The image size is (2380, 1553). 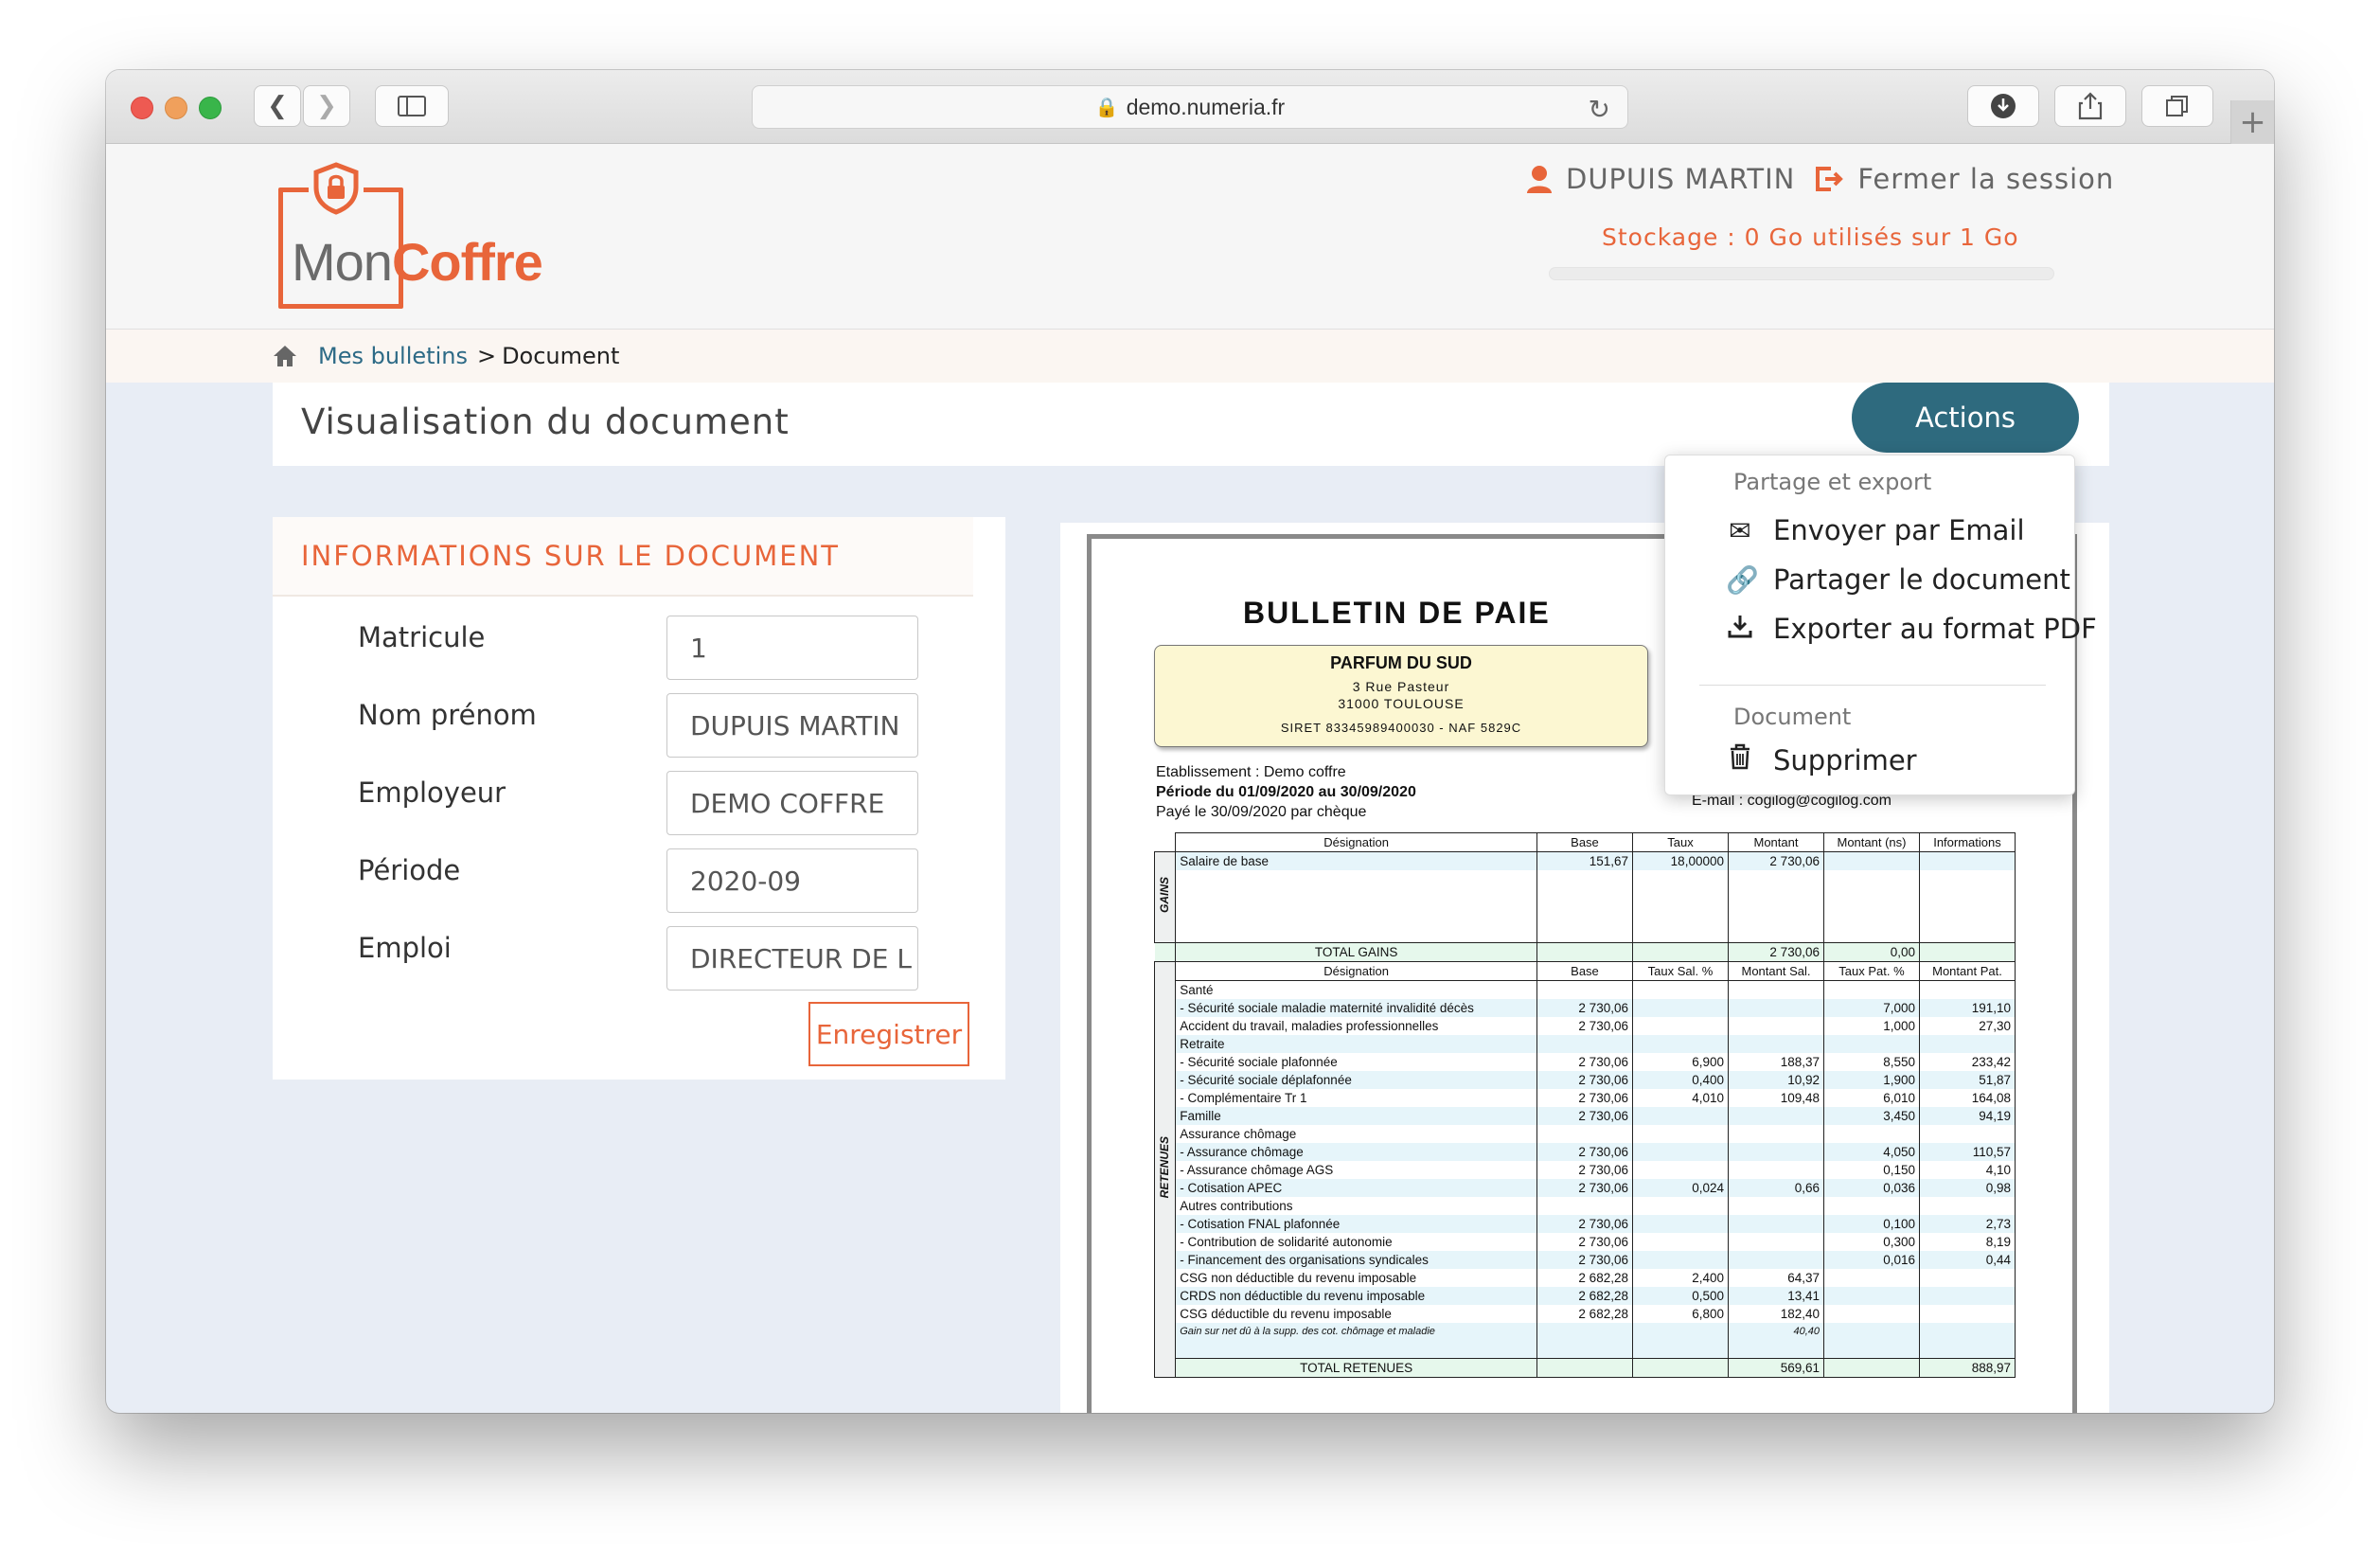 I want to click on nom-prenom-input: DUPUIS MARTIN, so click(x=792, y=725).